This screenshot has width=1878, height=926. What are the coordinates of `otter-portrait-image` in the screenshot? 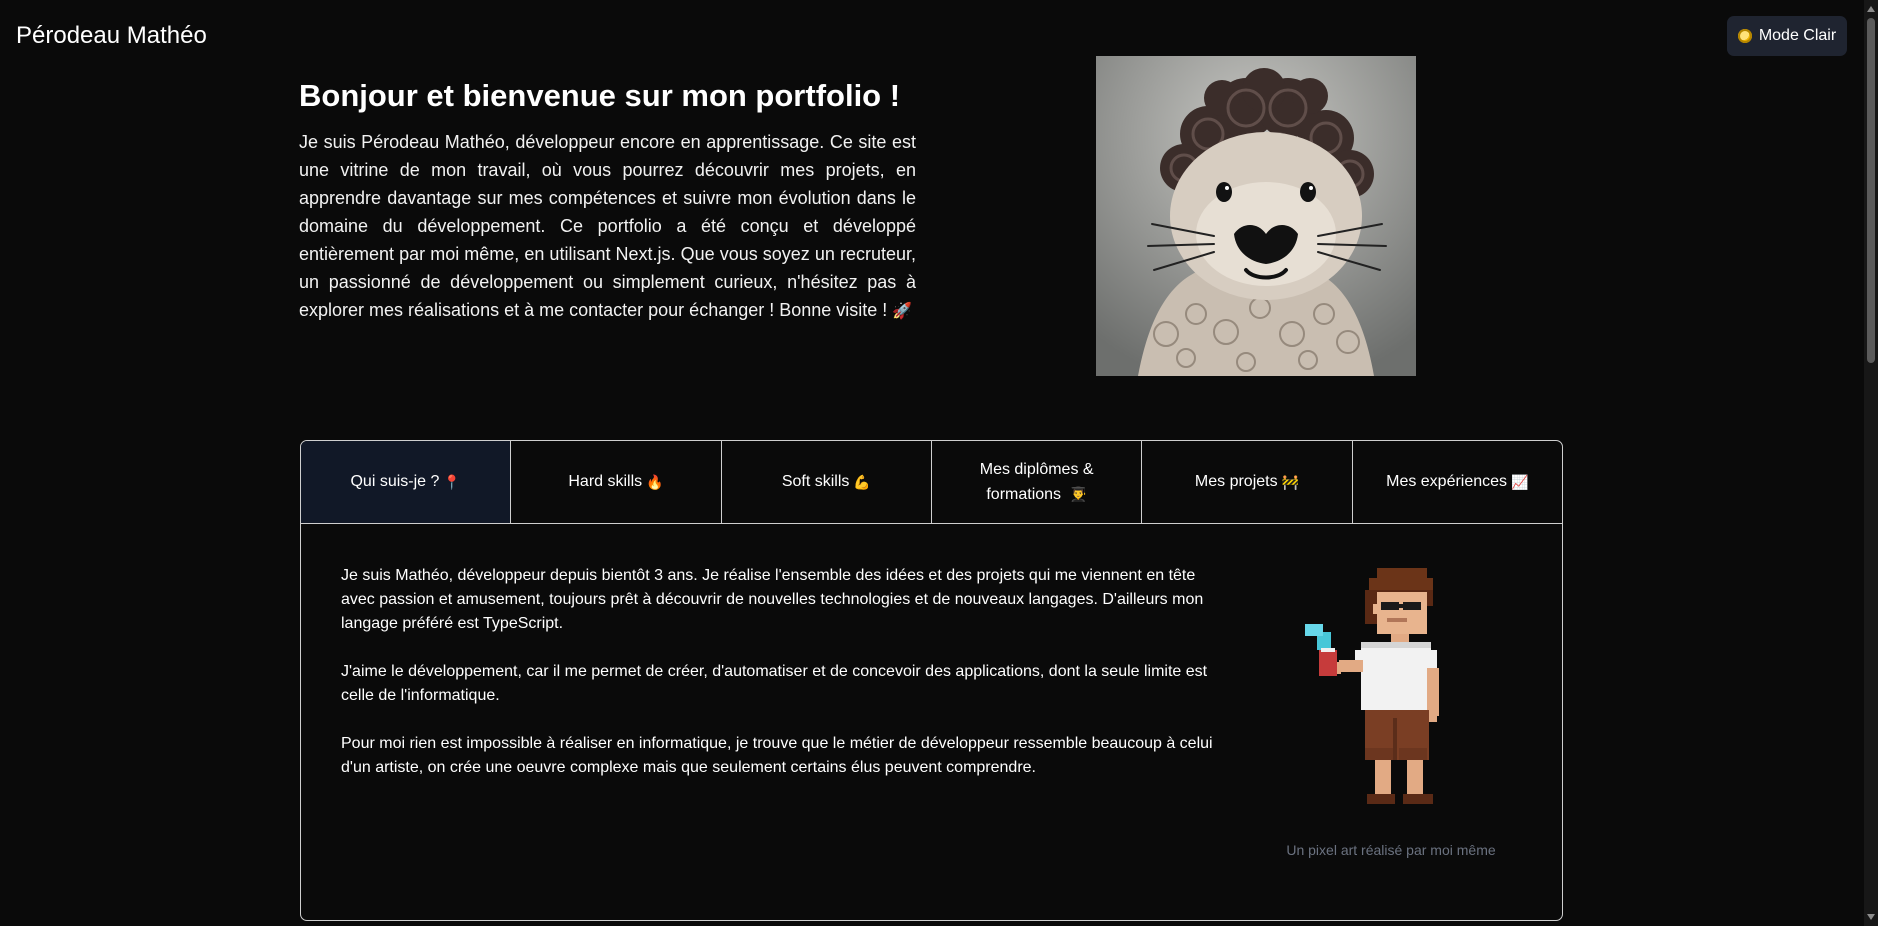 It's located at (1256, 216).